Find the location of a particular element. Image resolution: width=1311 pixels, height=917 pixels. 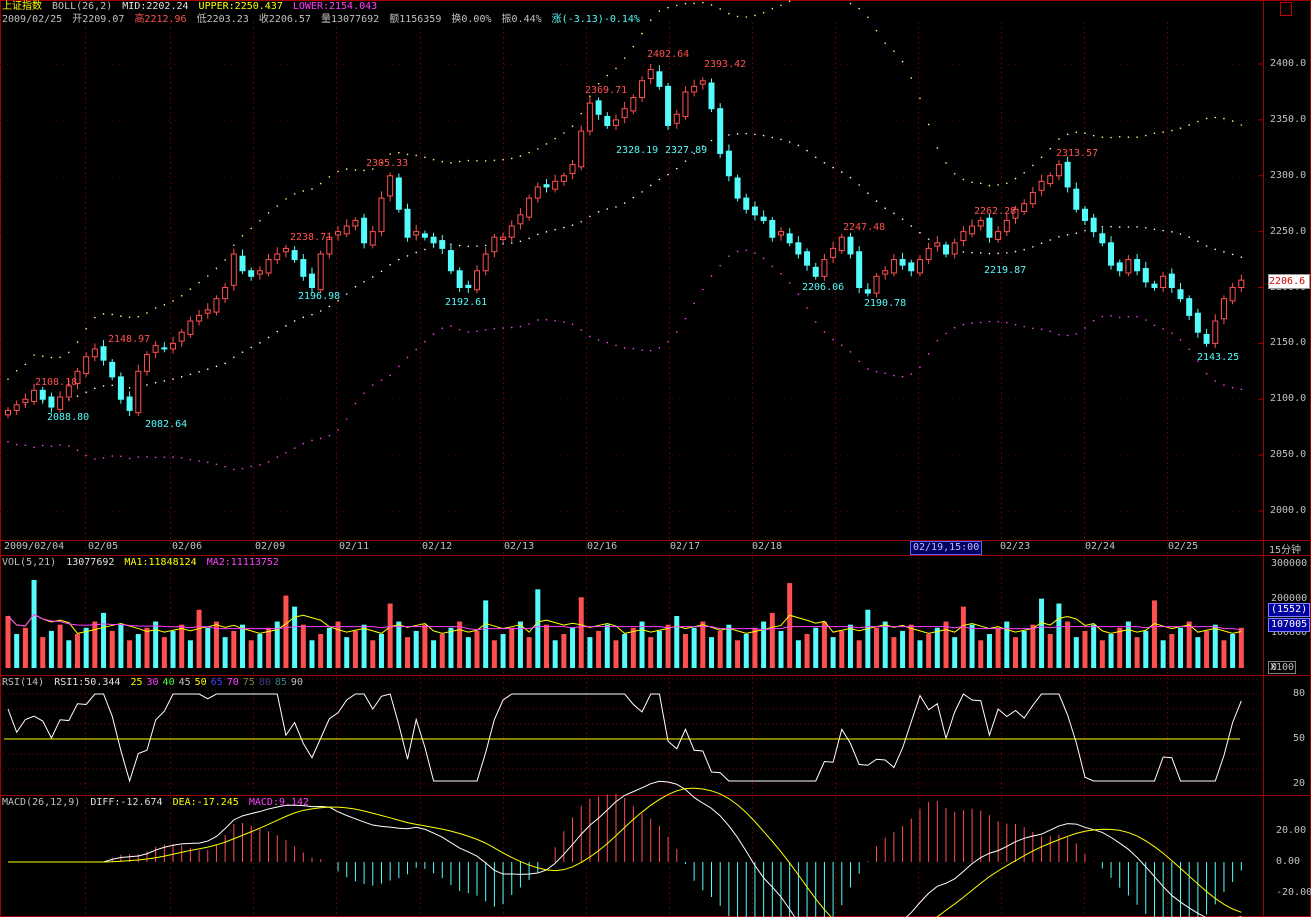

rsi-level-6: 70 is located at coordinates (232, 682).